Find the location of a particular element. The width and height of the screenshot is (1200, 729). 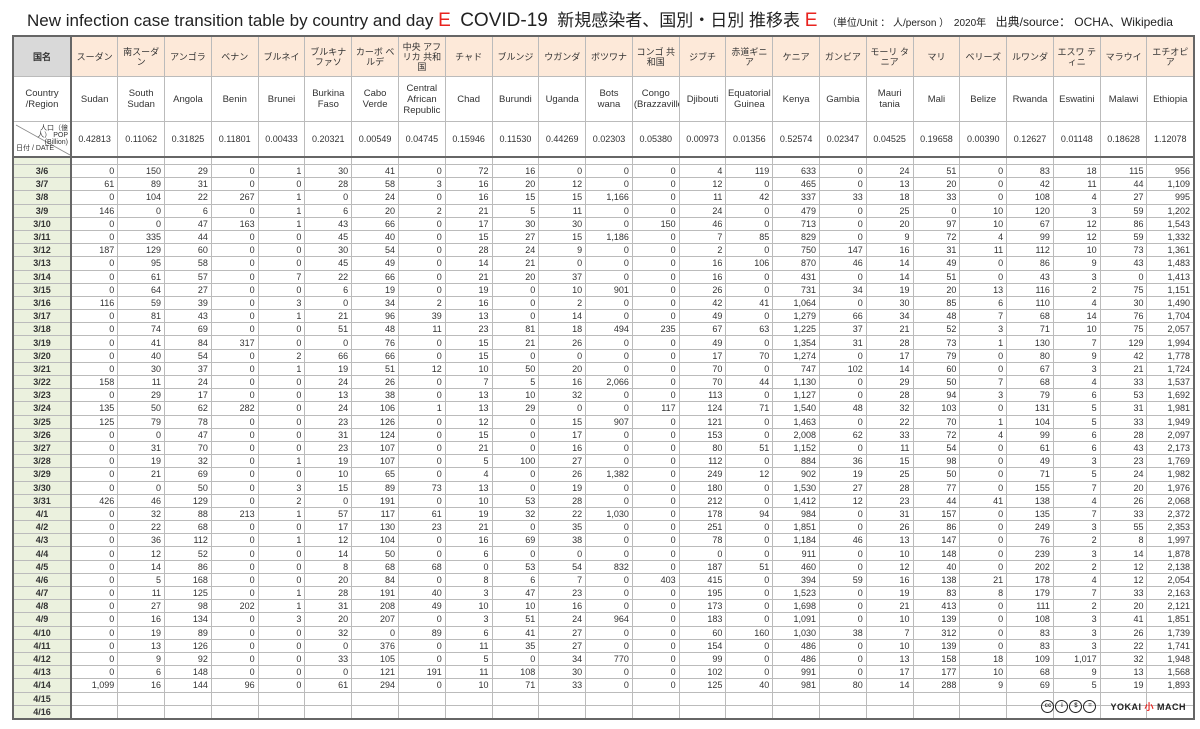

case-count-cell: 86 is located at coordinates (188, 566).